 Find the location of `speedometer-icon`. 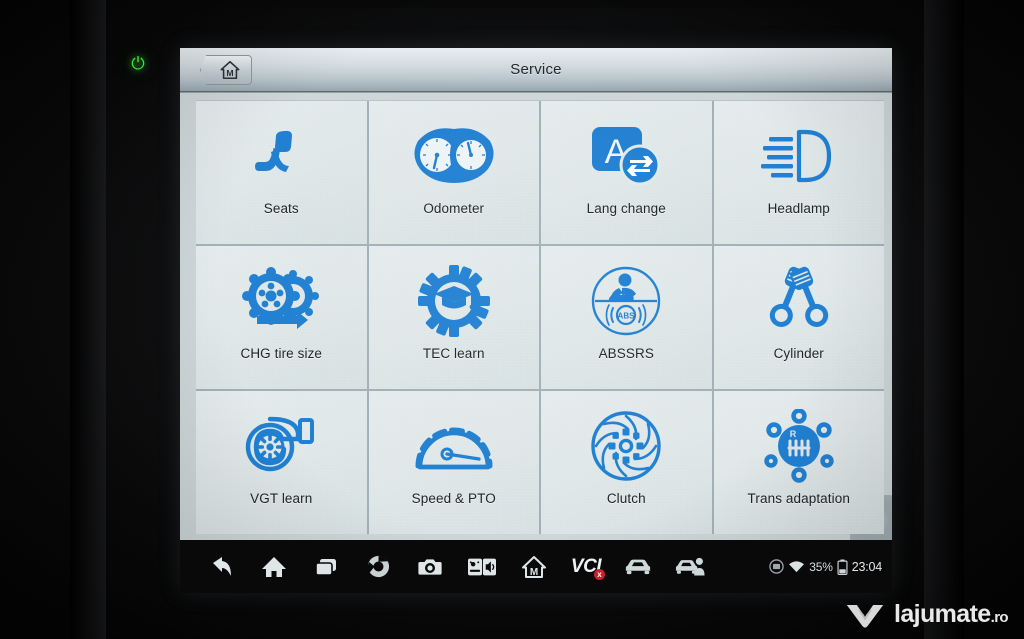

speedometer-icon is located at coordinates (454, 446).